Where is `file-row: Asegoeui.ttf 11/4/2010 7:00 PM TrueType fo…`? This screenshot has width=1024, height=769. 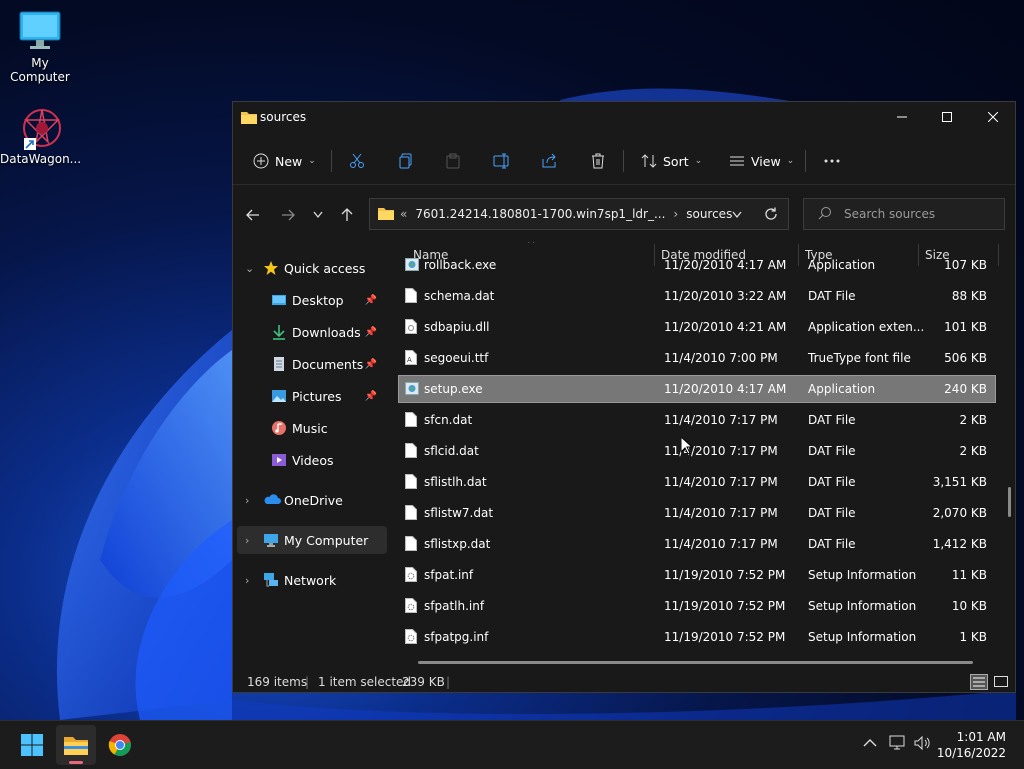 file-row: Asegoeui.ttf 11/4/2010 7:00 PM TrueType fo… is located at coordinates (697, 358).